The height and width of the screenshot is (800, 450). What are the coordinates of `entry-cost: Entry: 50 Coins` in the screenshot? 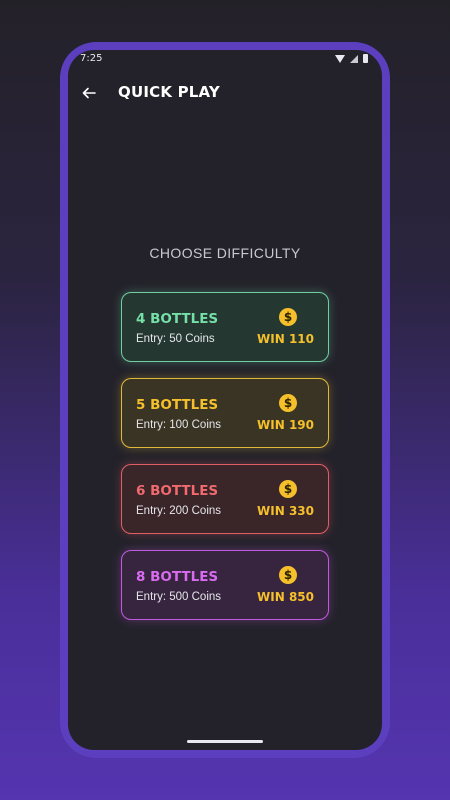 It's located at (175, 339).